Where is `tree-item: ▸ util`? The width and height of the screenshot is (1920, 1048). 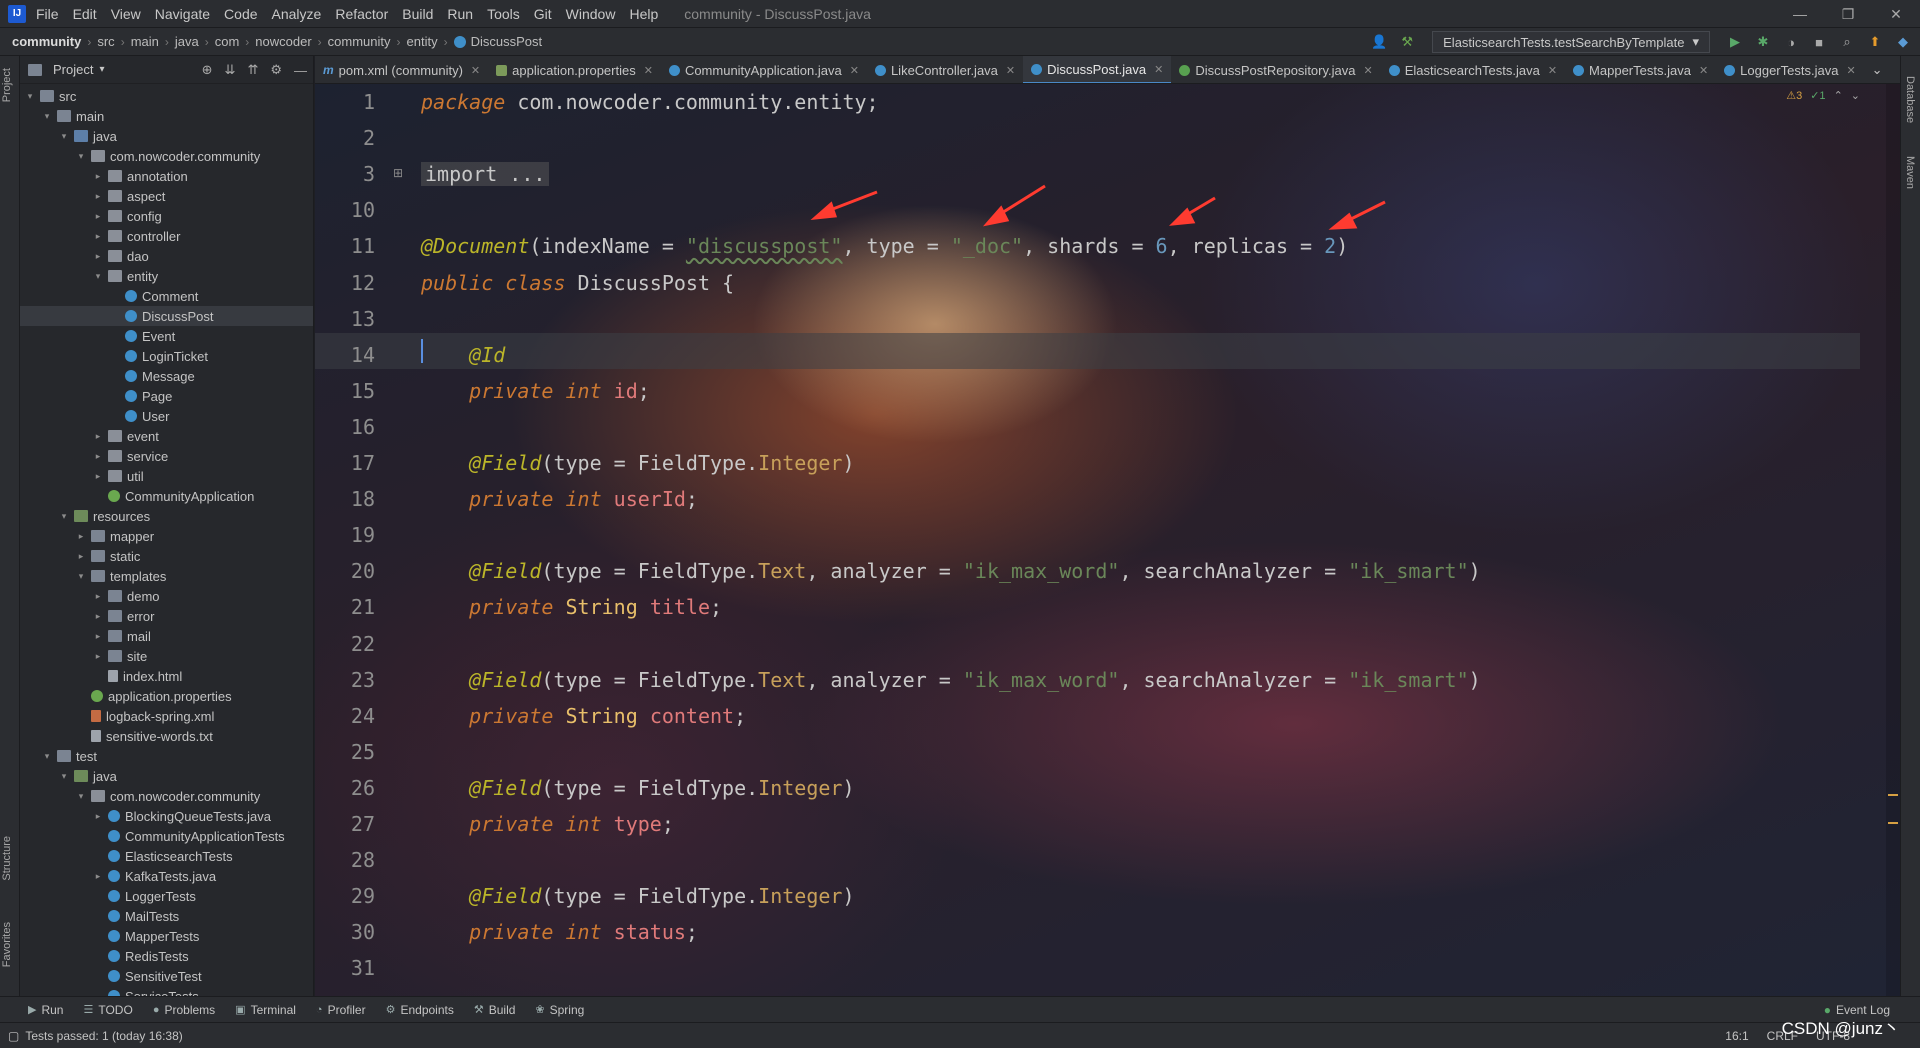 tree-item: ▸ util is located at coordinates (166, 476).